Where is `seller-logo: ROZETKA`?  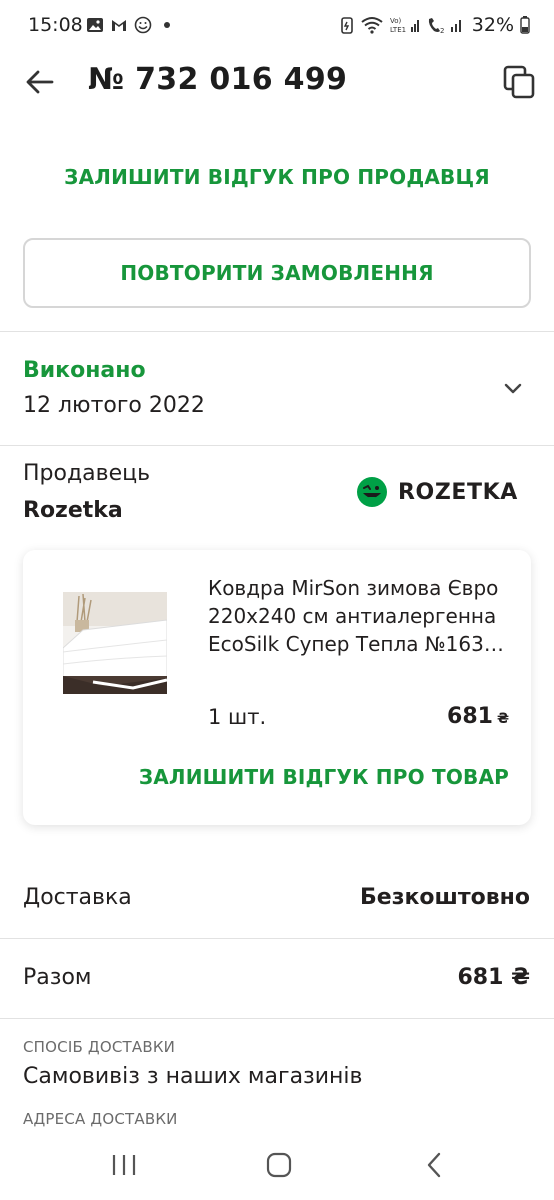
seller-logo: ROZETKA is located at coordinates (437, 492).